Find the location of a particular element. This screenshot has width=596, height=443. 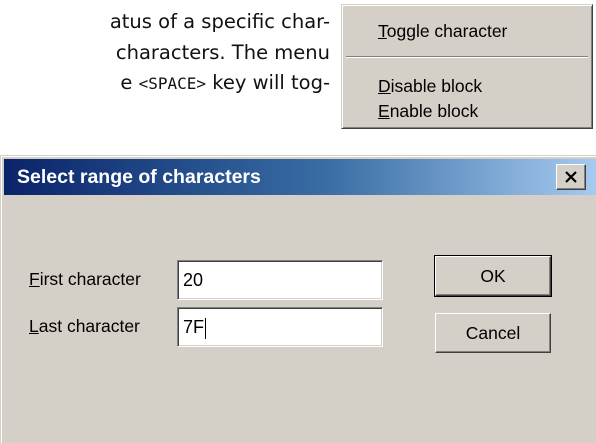

document-line-text: key will tog- is located at coordinates (268, 82).